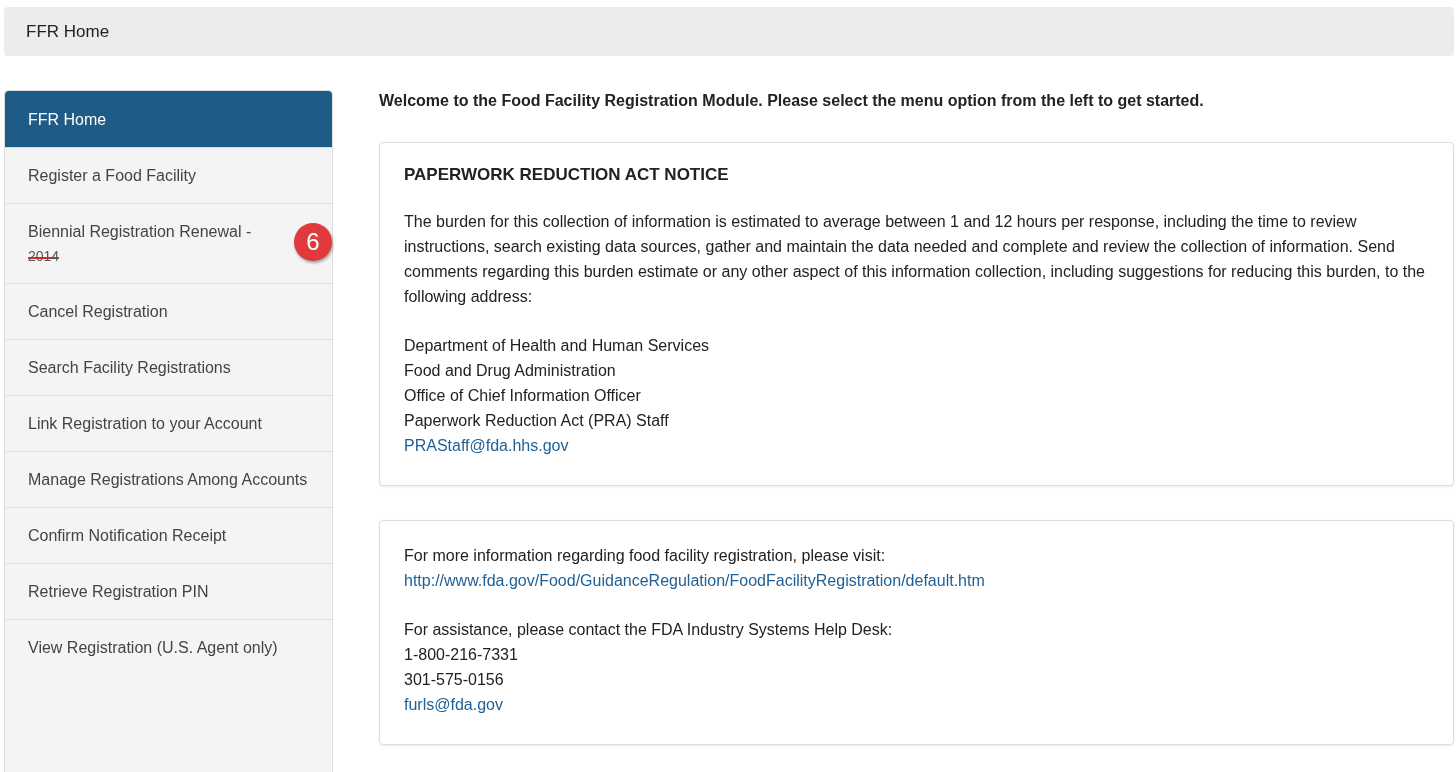  I want to click on contact-line: Food and Drug Administration, so click(510, 370).